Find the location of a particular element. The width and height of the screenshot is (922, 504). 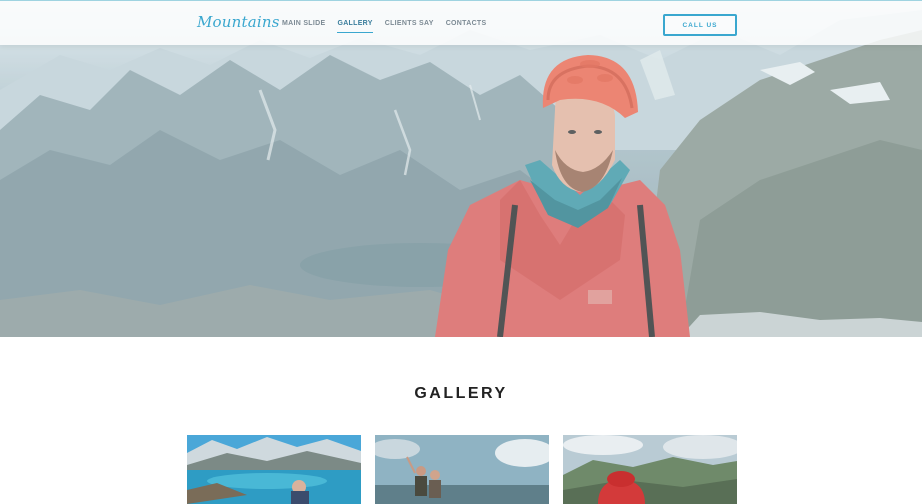

main-nav: MAIN SLIDE GALLERY CLIENTS SAY CONTACTS is located at coordinates (390, 26).